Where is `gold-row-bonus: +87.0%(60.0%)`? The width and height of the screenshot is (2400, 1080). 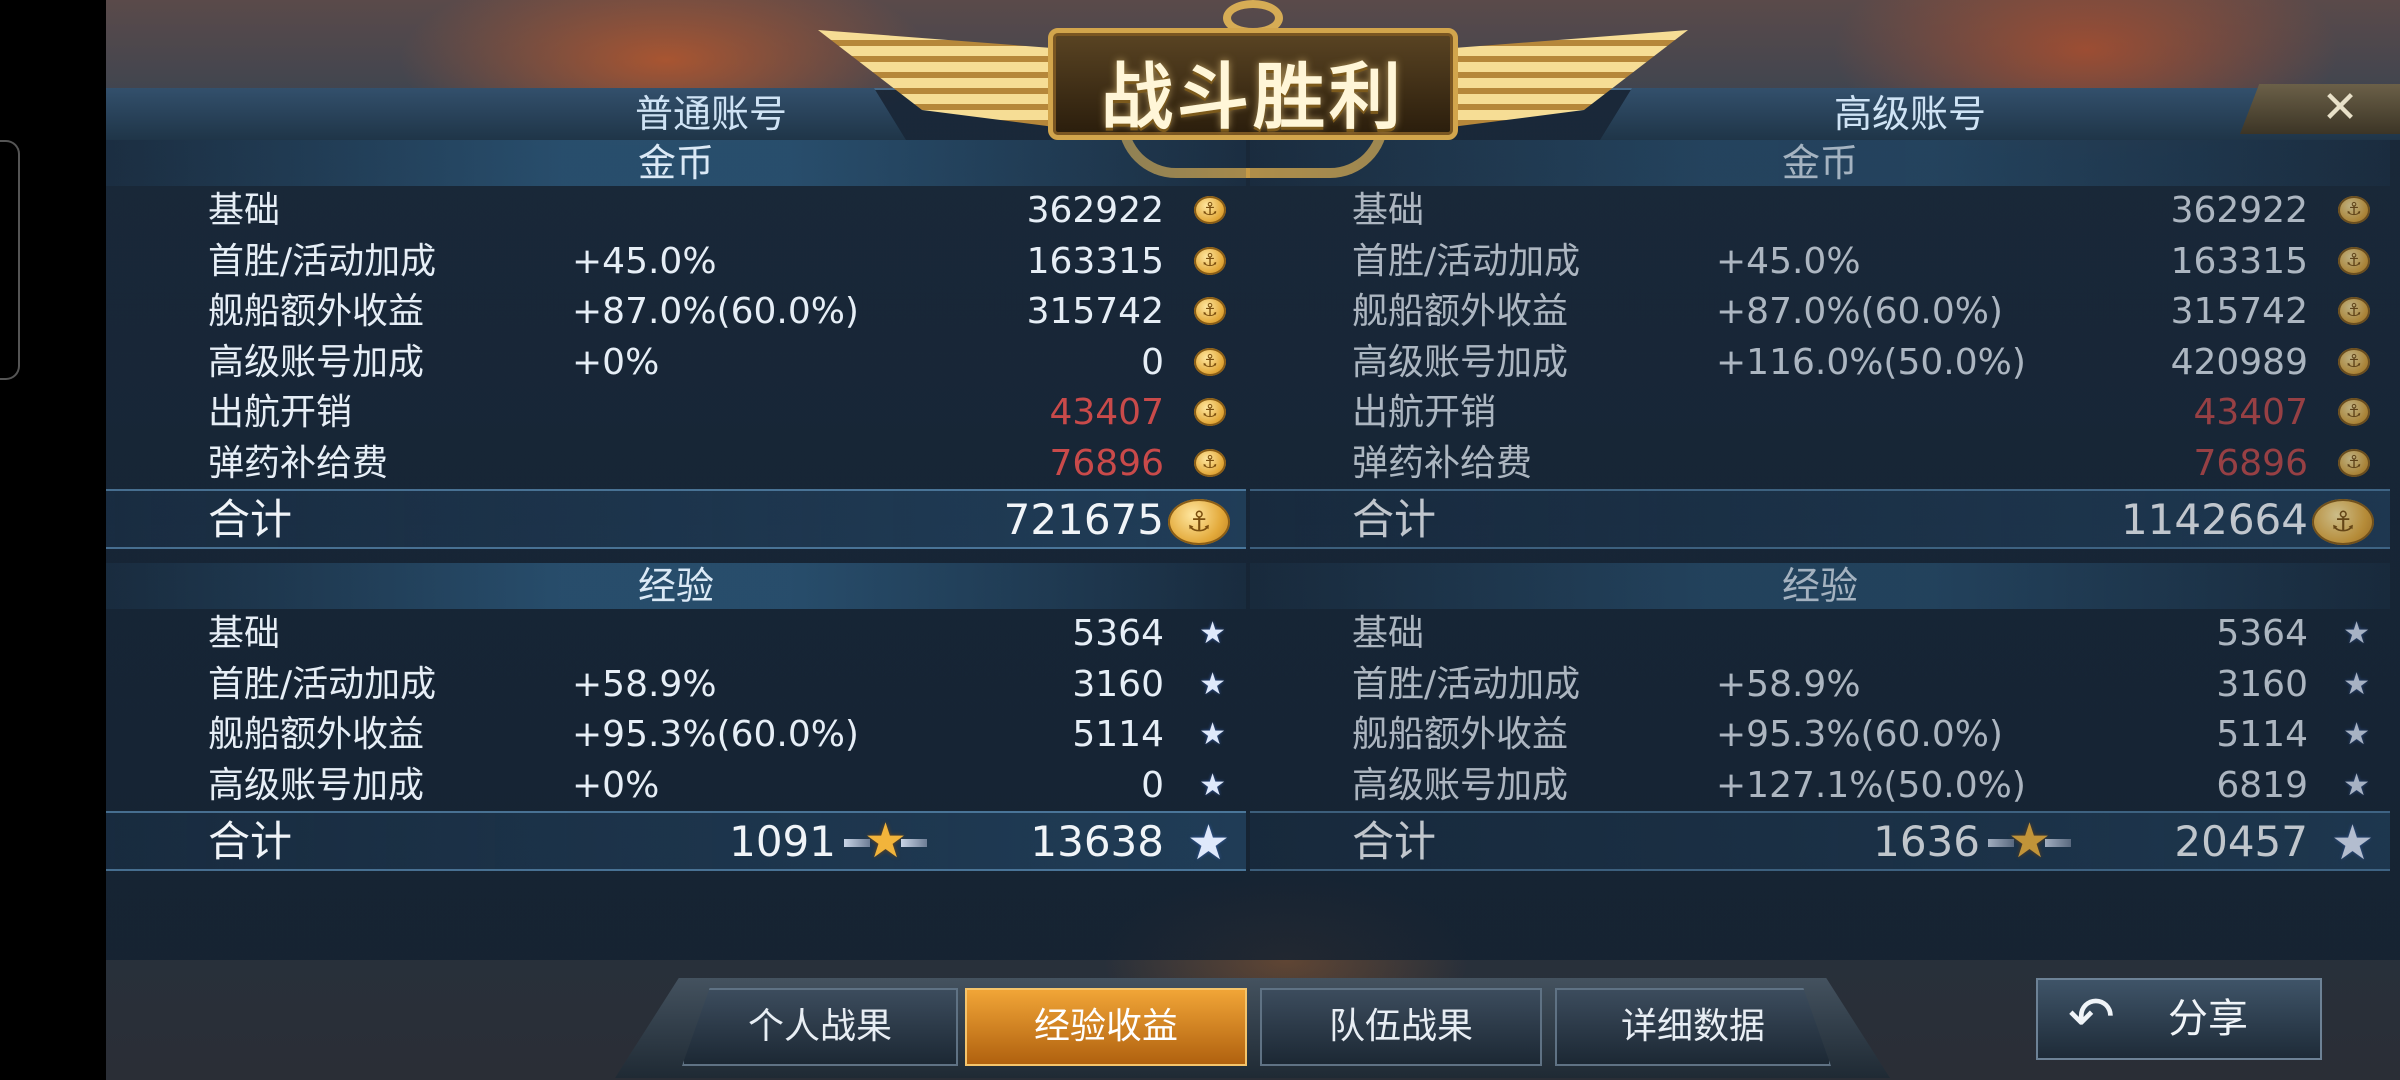
gold-row-bonus: +87.0%(60.0%) is located at coordinates (715, 311).